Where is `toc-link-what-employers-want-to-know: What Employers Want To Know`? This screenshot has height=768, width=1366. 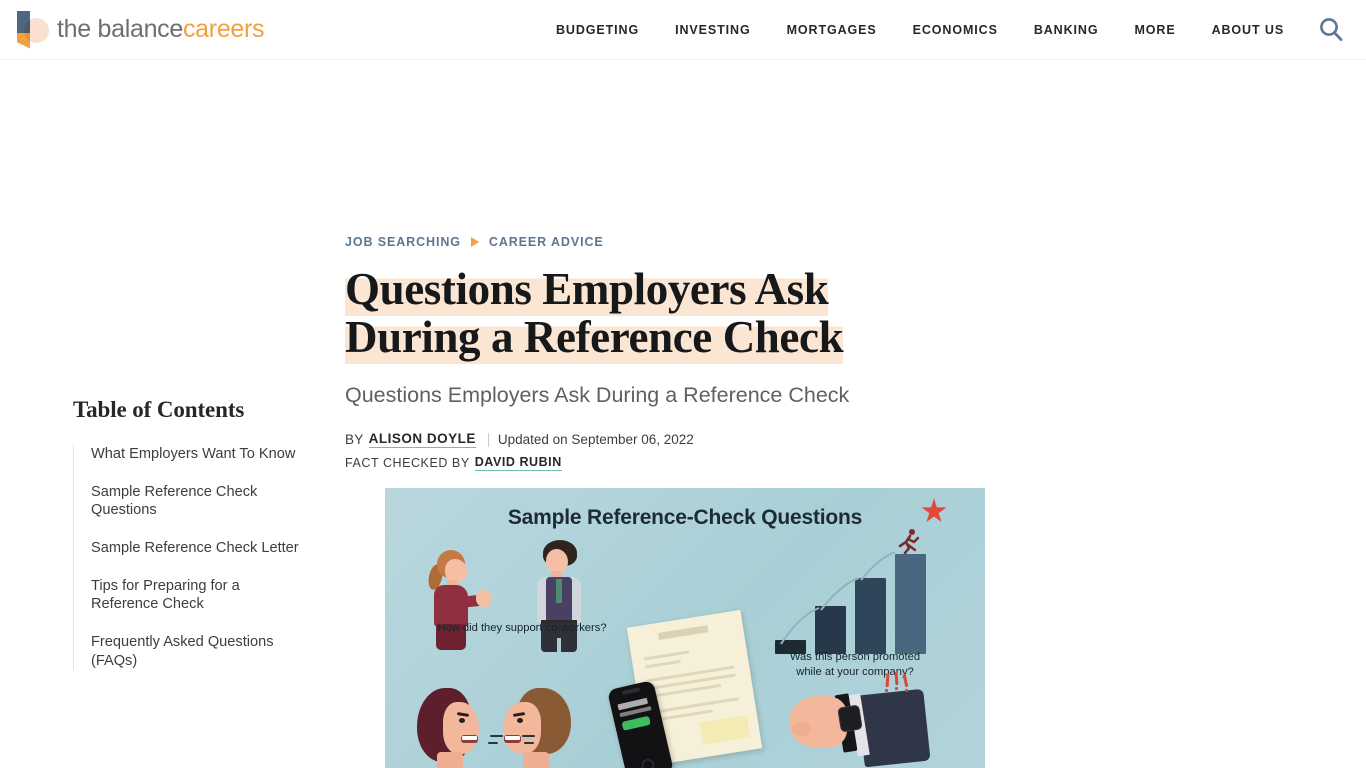 toc-link-what-employers-want-to-know: What Employers Want To Know is located at coordinates (198, 454).